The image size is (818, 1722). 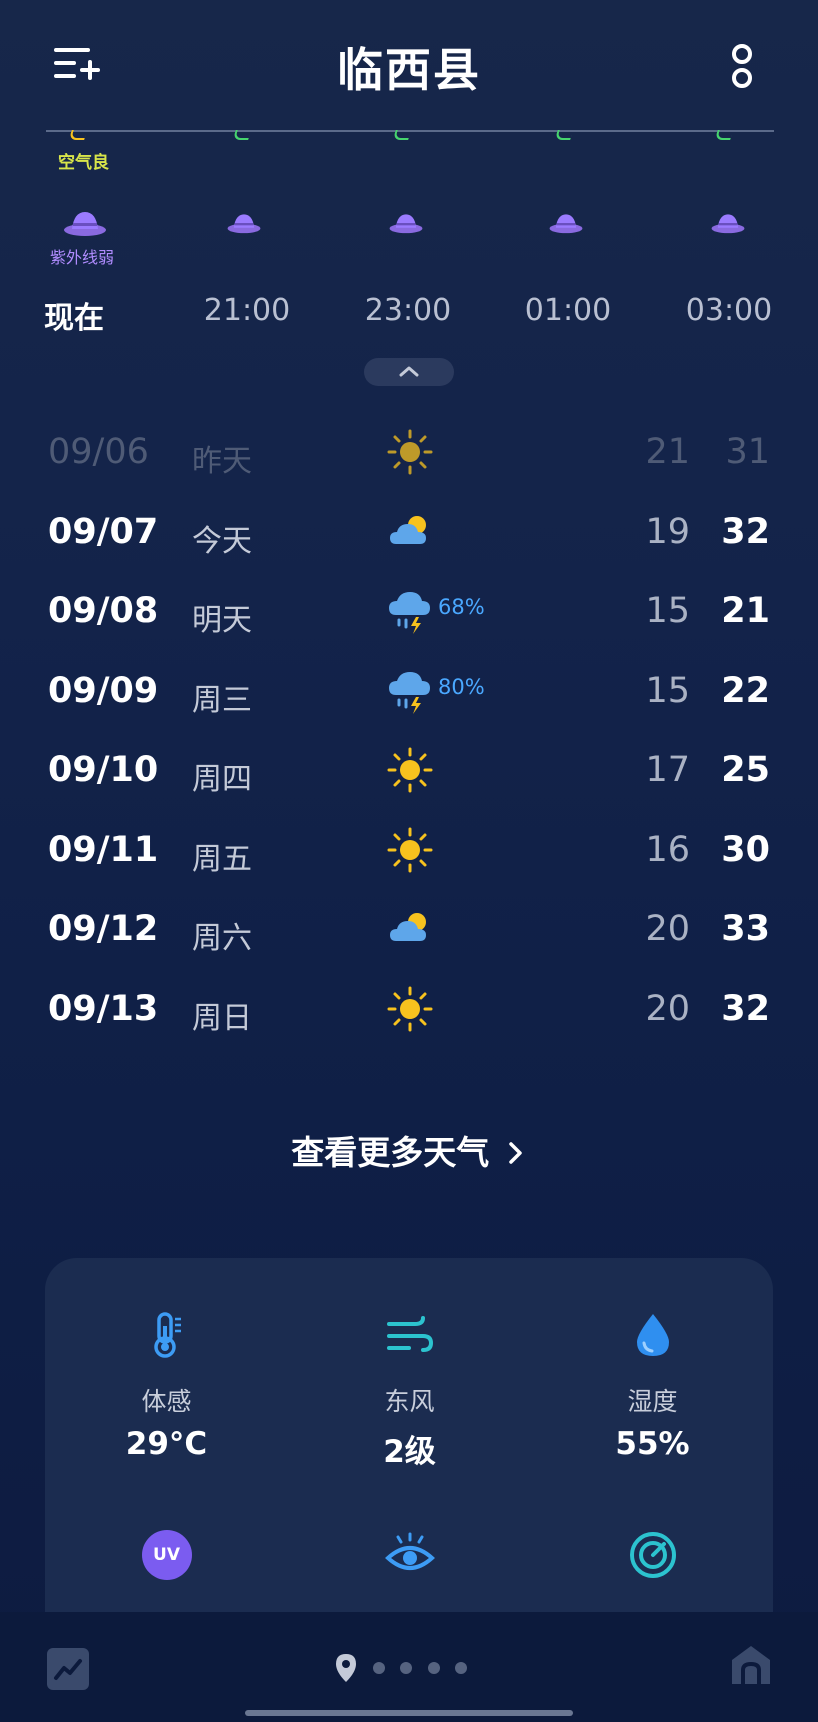 What do you see at coordinates (222, 700) in the screenshot?
I see `day-name: 周三` at bounding box center [222, 700].